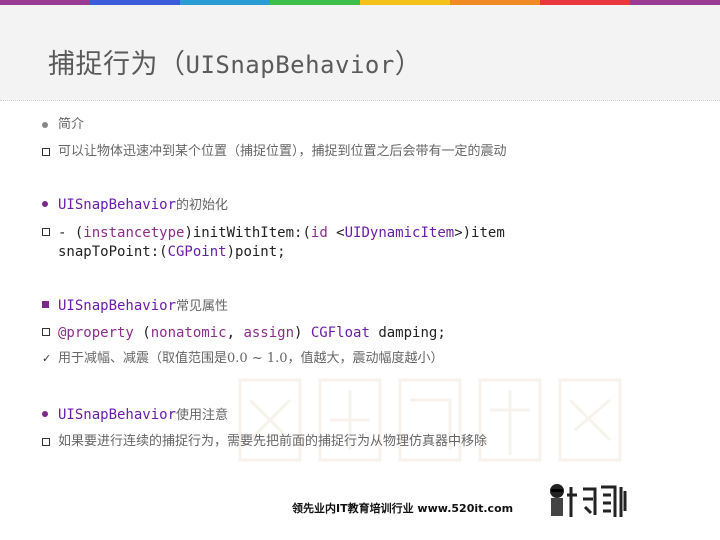  Describe the element at coordinates (403, 508) in the screenshot. I see `footer-slogan: 领先业内IT教育培训行业 www.520it.com` at that location.